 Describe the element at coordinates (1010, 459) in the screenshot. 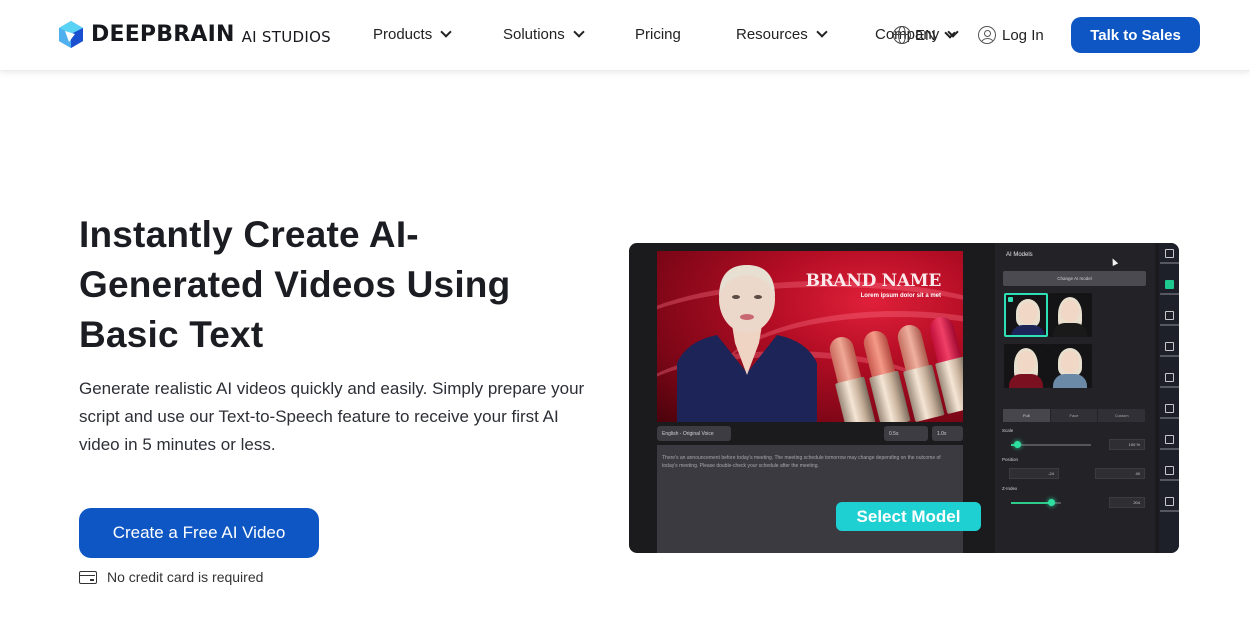

I see `position-label: Position` at that location.